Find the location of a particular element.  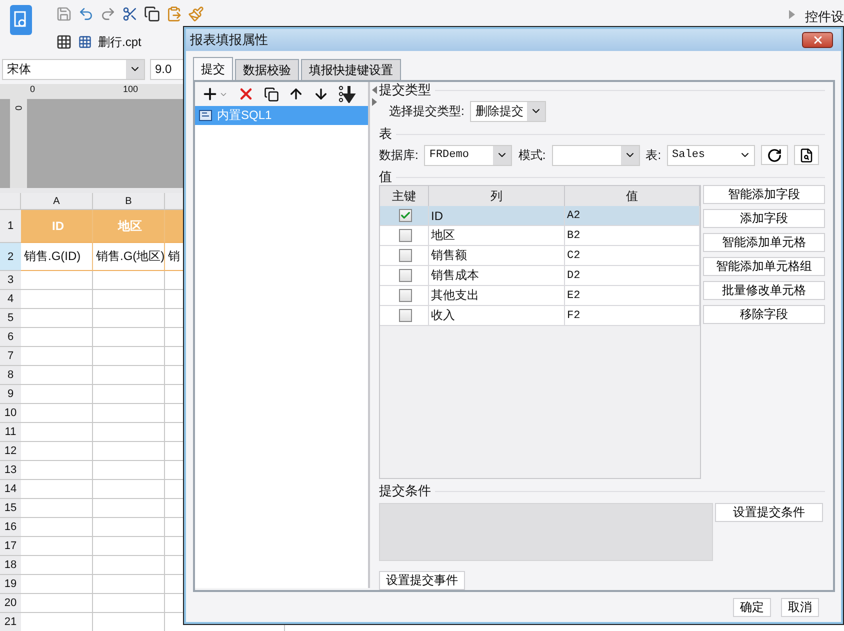

tab: 填报快捷键设置 is located at coordinates (351, 69).